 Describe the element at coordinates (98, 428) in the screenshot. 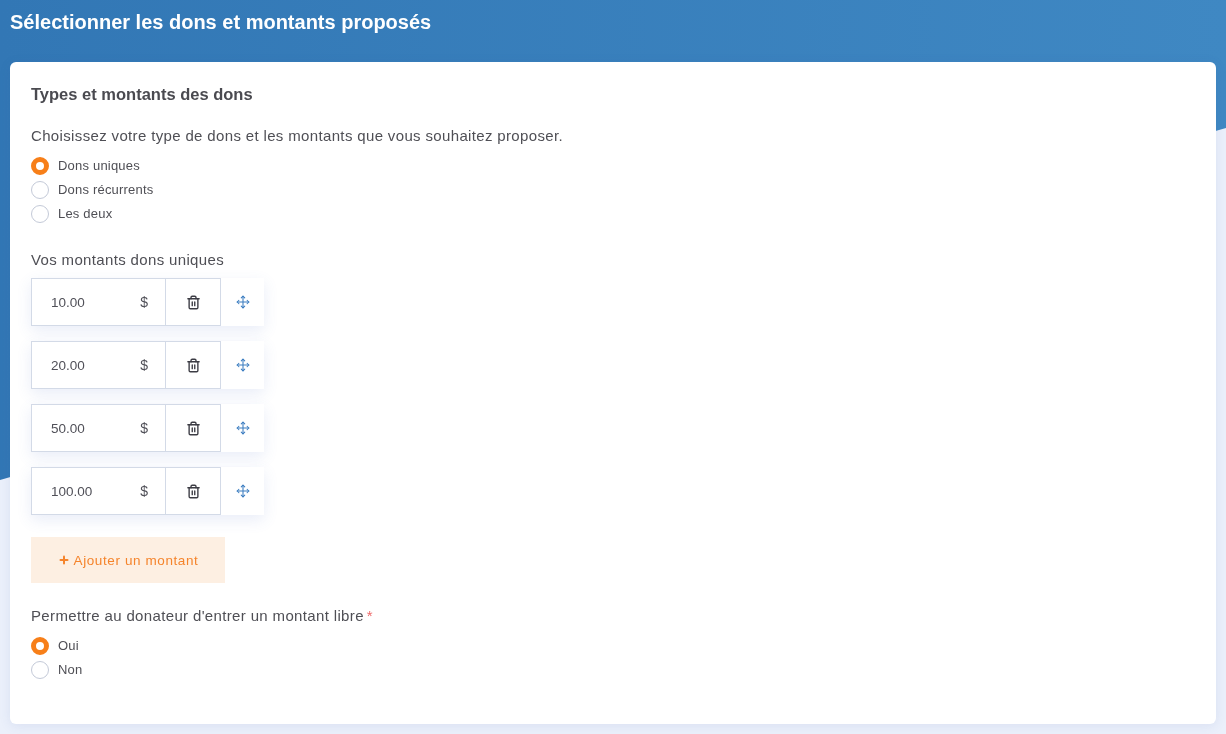

I see `amount-field: 50.00 $` at that location.